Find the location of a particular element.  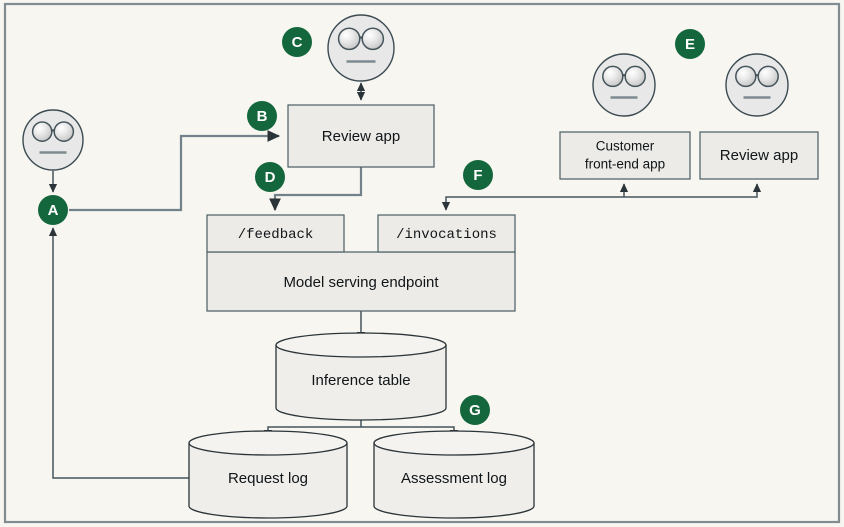

cylinder-assessment-log: Assessment log is located at coordinates (454, 474).